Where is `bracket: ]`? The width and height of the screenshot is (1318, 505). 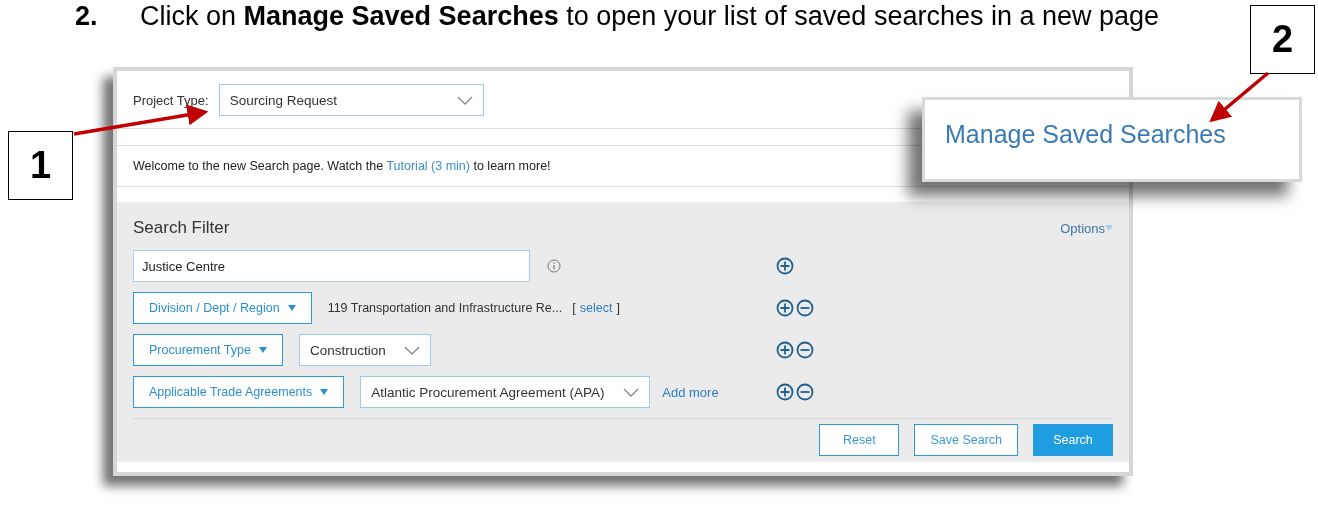
bracket: ] is located at coordinates (618, 308).